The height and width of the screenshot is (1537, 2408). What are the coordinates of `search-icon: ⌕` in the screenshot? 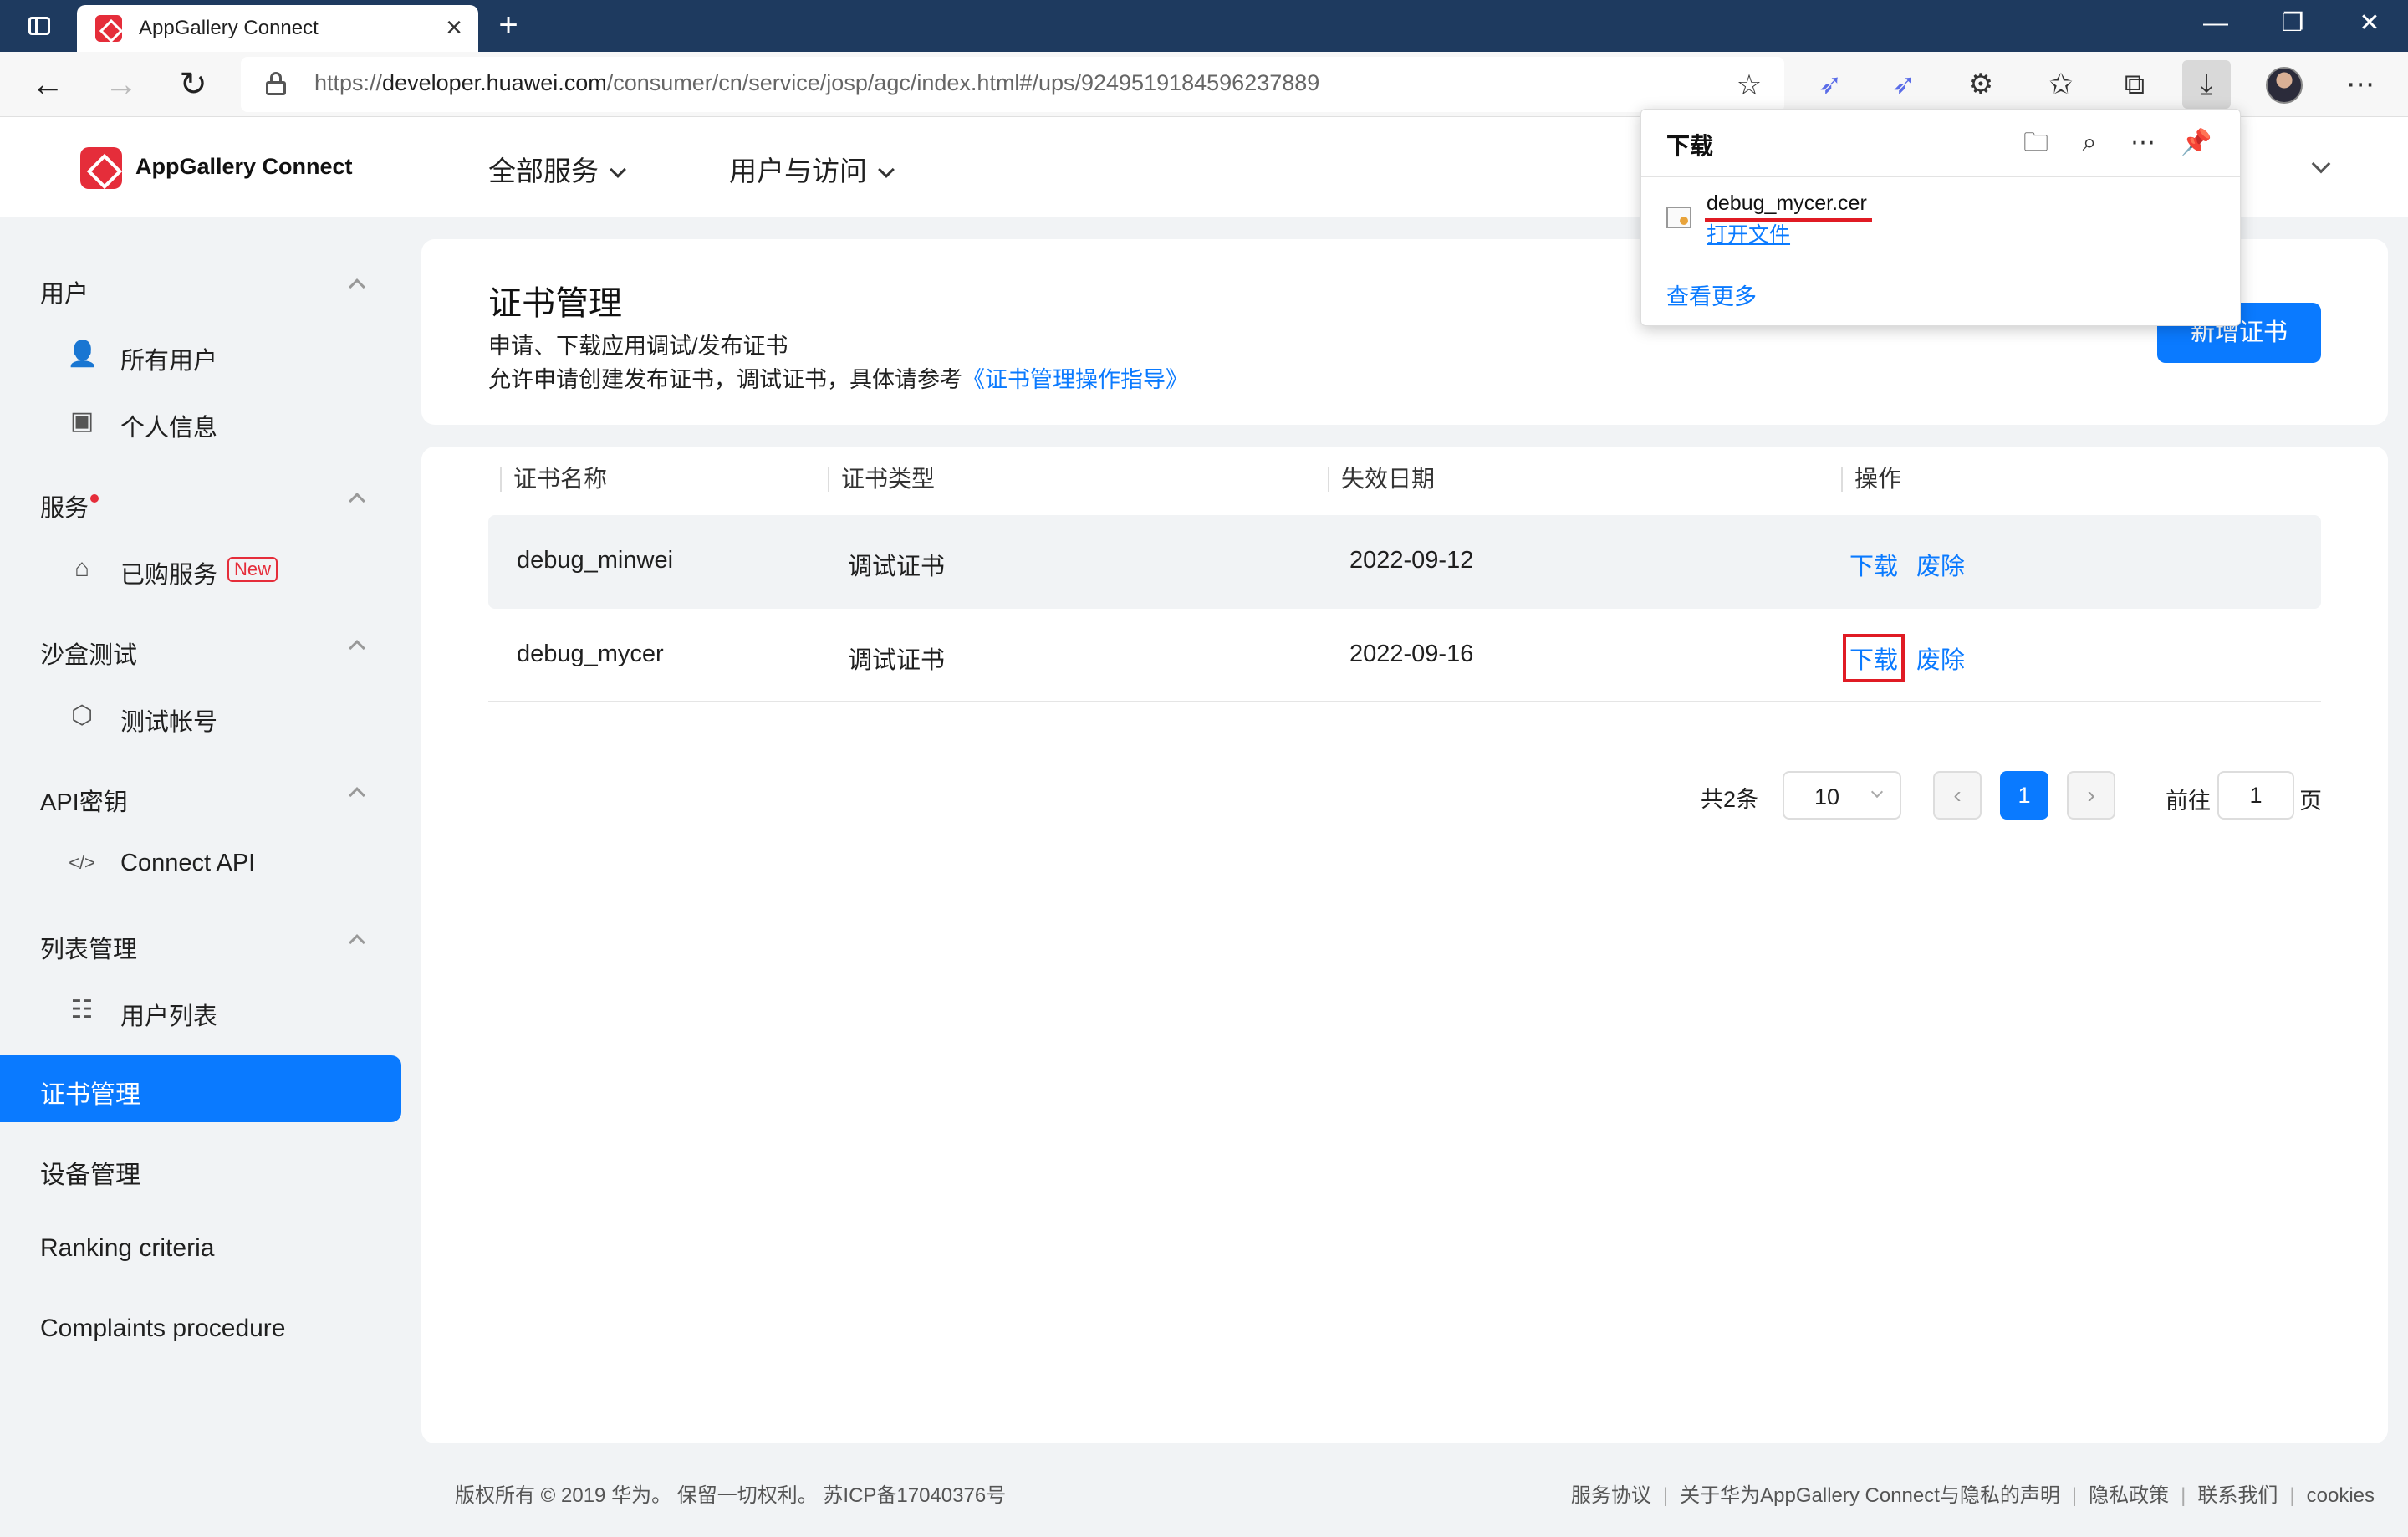 It's located at (2090, 143).